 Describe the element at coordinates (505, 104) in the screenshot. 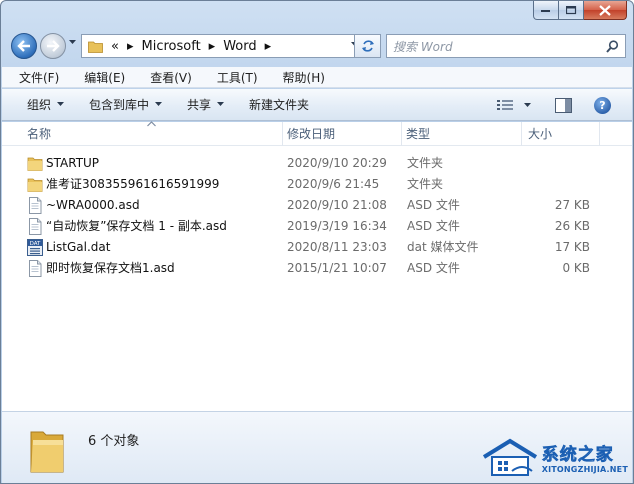

I see `view-details-icon` at that location.